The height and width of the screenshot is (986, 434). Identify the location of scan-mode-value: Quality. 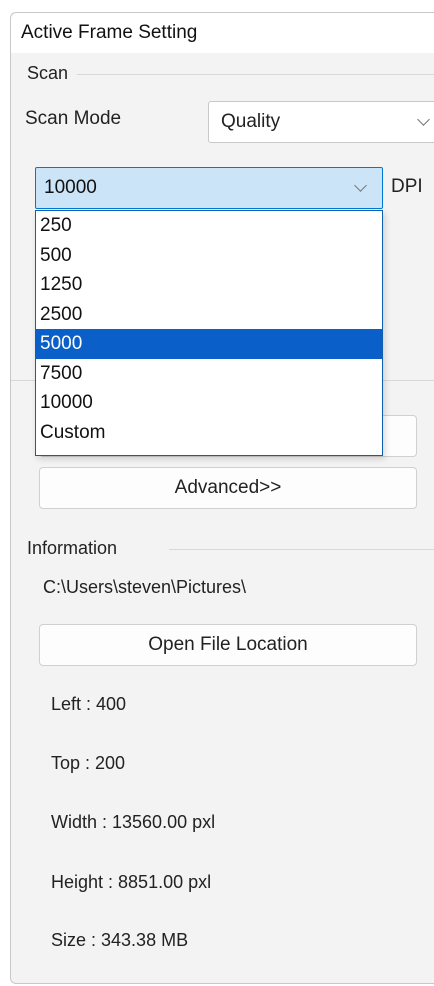
(251, 121).